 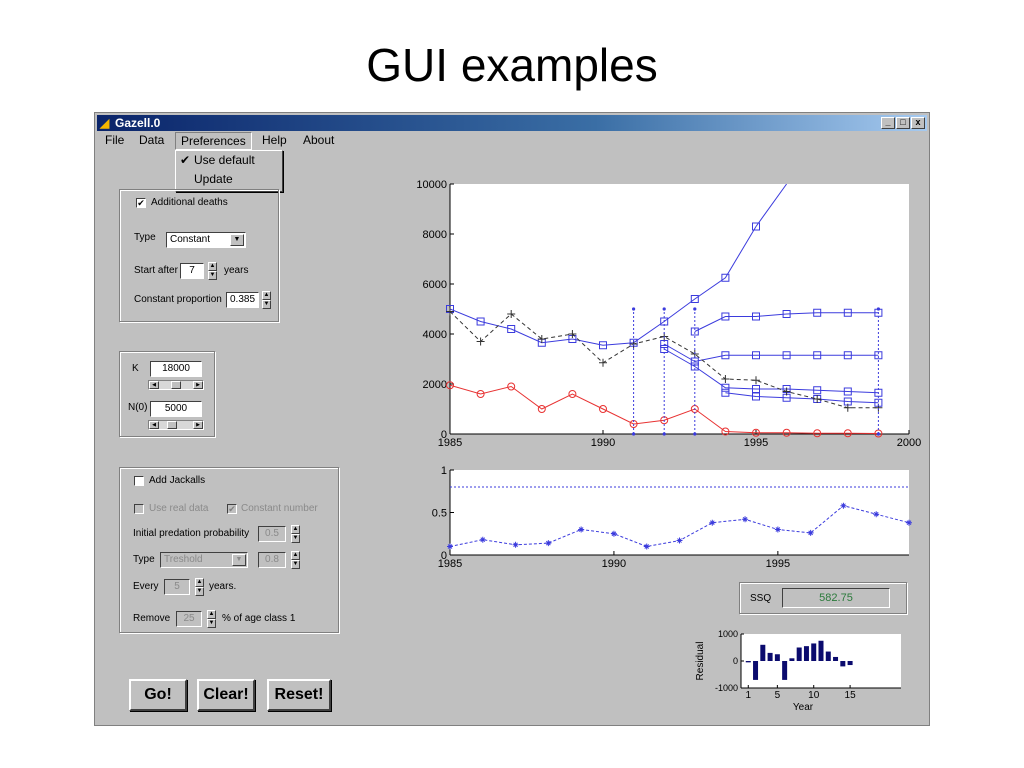 What do you see at coordinates (728, 634) in the screenshot?
I see `residual-y-tick-label: 1000` at bounding box center [728, 634].